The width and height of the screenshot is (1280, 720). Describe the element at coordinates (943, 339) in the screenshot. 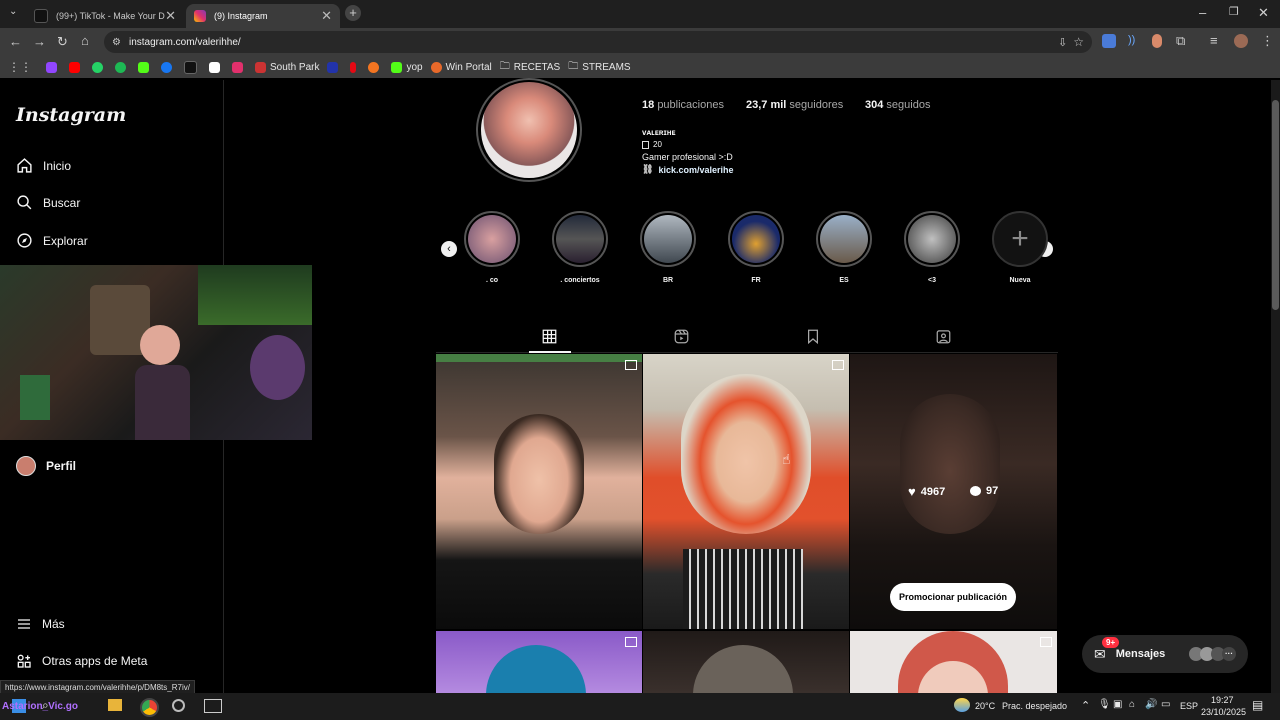

I see `tab-tagged` at that location.